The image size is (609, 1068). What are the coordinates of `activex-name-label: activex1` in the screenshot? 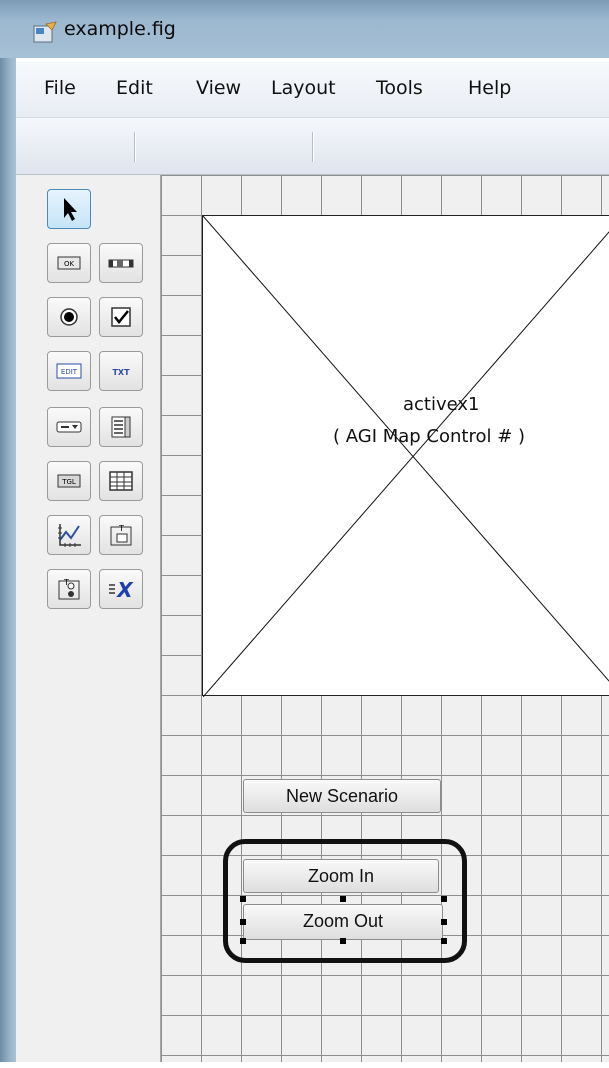 It's located at (441, 404).